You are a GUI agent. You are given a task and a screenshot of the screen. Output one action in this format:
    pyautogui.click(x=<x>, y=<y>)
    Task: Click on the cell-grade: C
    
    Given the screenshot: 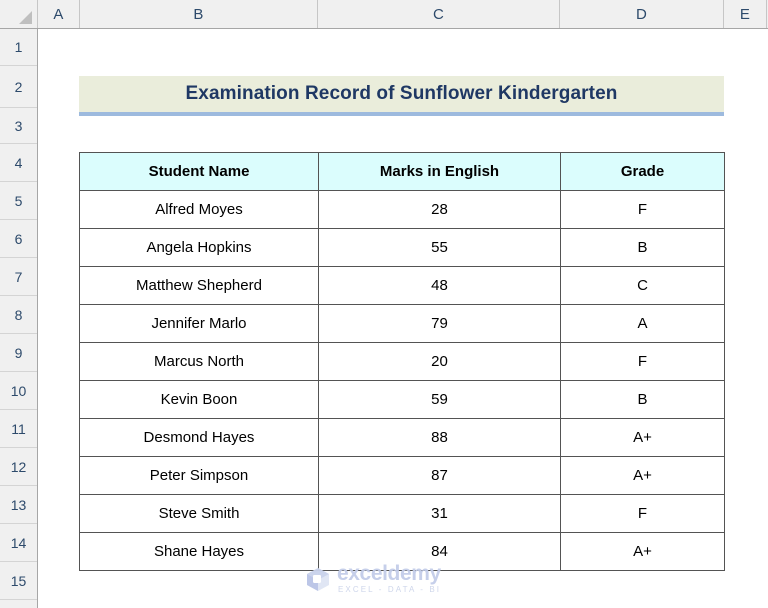 What is the action you would take?
    pyautogui.click(x=642, y=285)
    